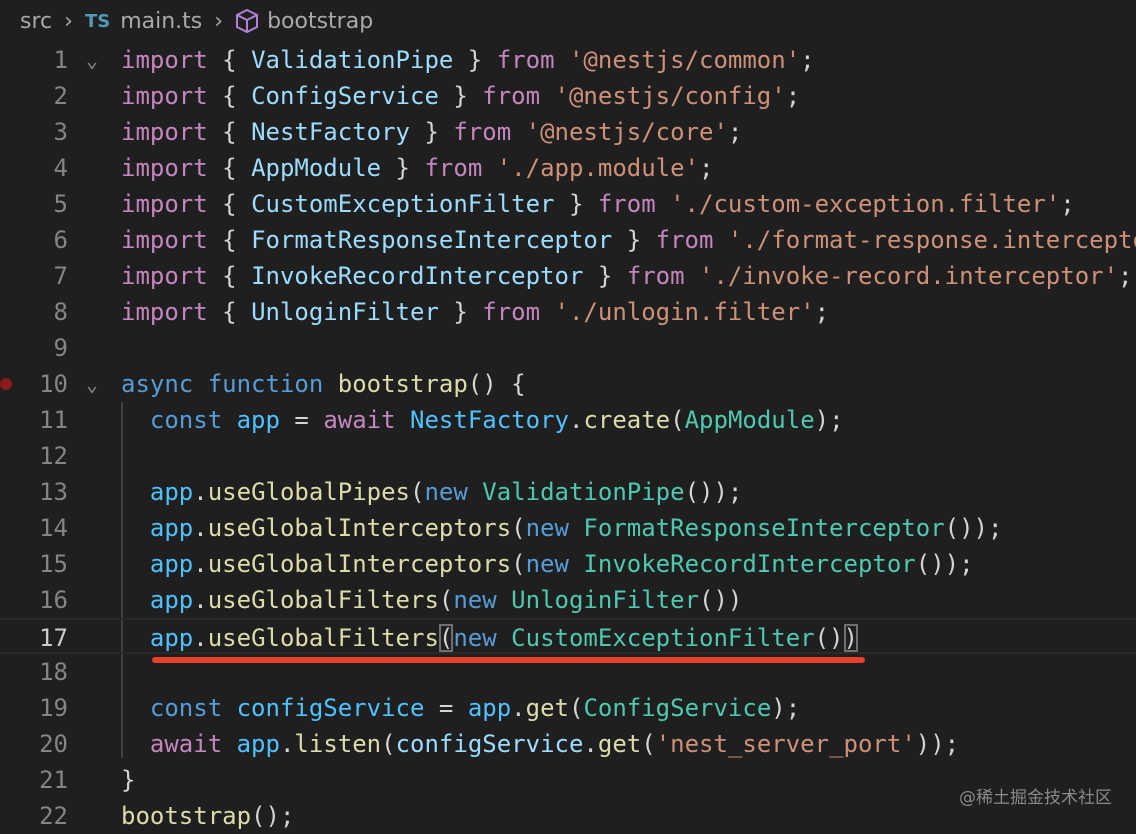 The height and width of the screenshot is (834, 1136). Describe the element at coordinates (909, 276) in the screenshot. I see `code-token: './invoke-record.interceptor'` at that location.